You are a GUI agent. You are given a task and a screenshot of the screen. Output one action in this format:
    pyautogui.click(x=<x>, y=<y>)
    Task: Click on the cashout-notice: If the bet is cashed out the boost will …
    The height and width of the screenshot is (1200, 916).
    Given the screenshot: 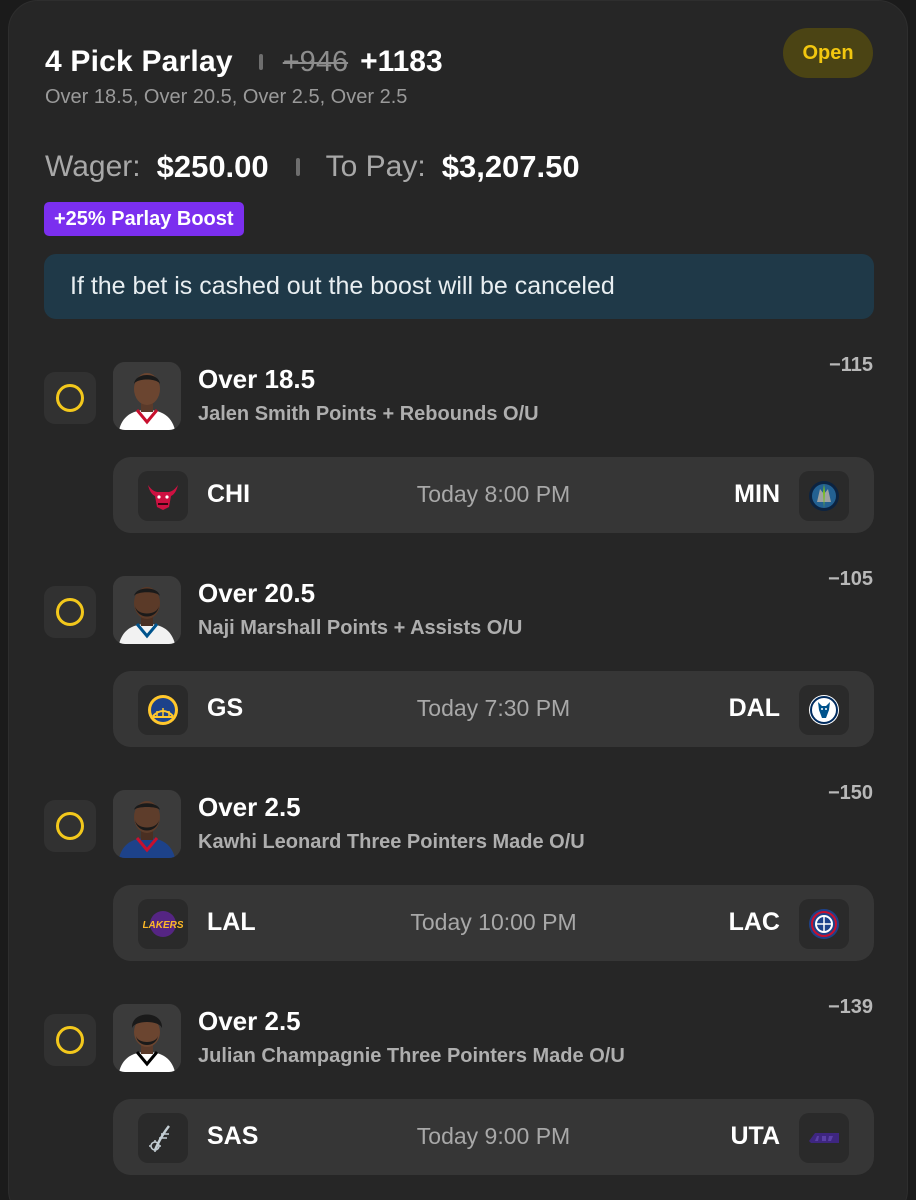 What is the action you would take?
    pyautogui.click(x=459, y=286)
    